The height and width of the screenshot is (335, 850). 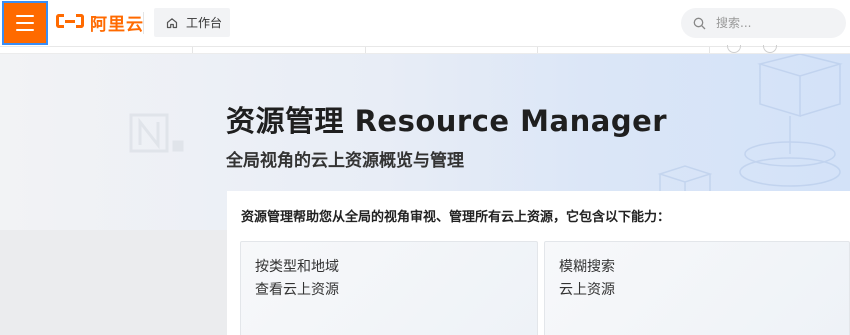 What do you see at coordinates (115, 282) in the screenshot?
I see `banner-lower-band` at bounding box center [115, 282].